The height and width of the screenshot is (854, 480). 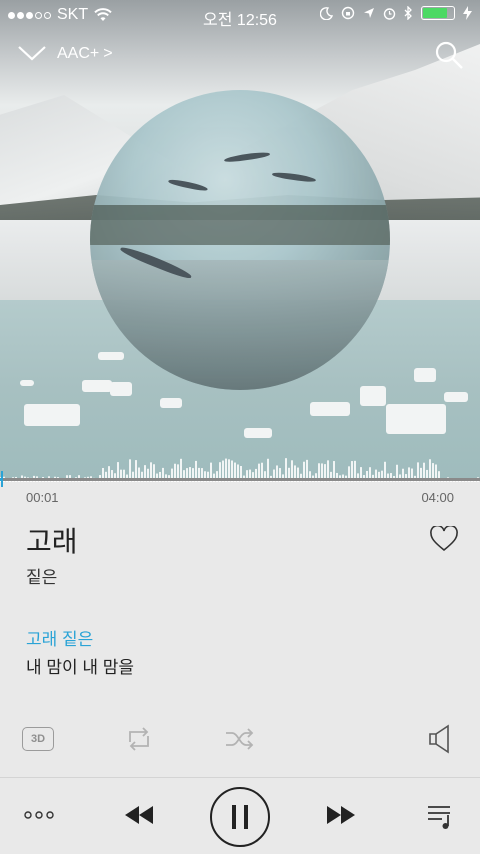 I want to click on status-bar: SKT 오전 12:56, so click(x=240, y=15).